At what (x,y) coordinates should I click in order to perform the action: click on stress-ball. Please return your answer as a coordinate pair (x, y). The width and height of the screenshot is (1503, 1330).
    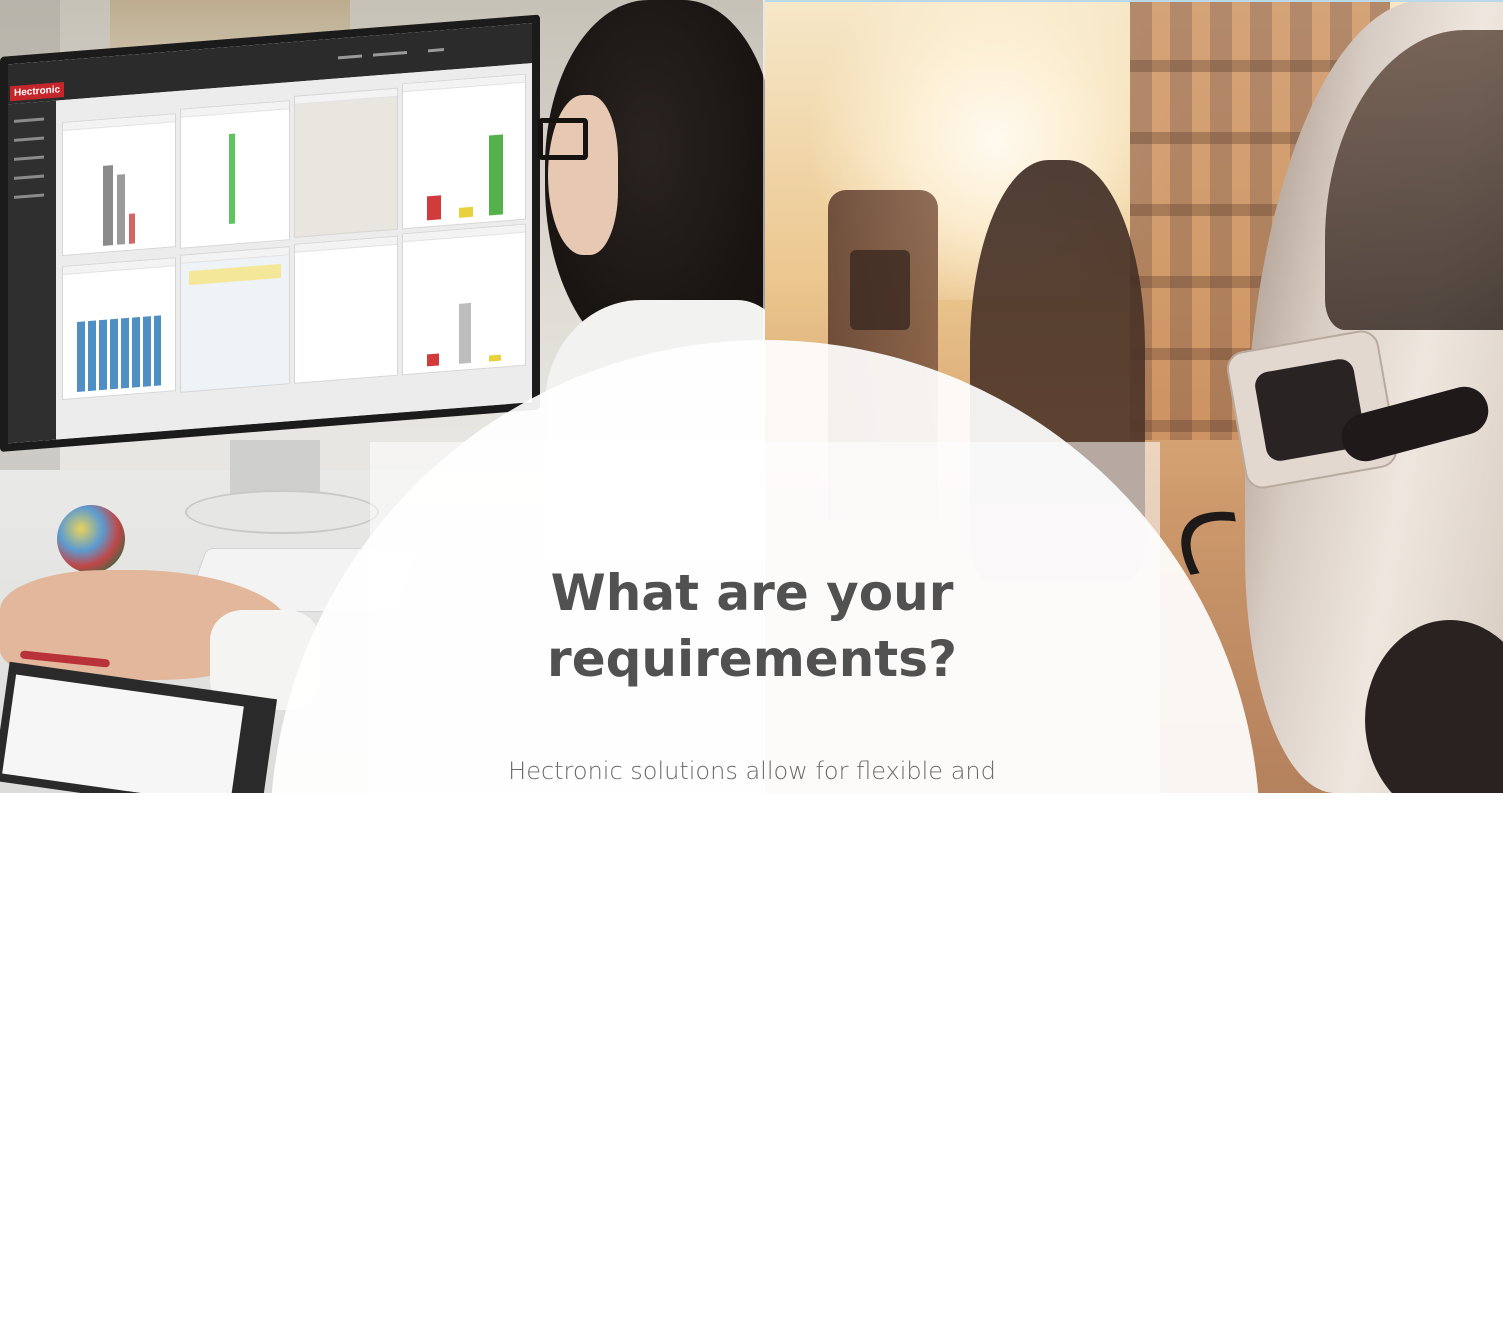
    Looking at the image, I should click on (91, 539).